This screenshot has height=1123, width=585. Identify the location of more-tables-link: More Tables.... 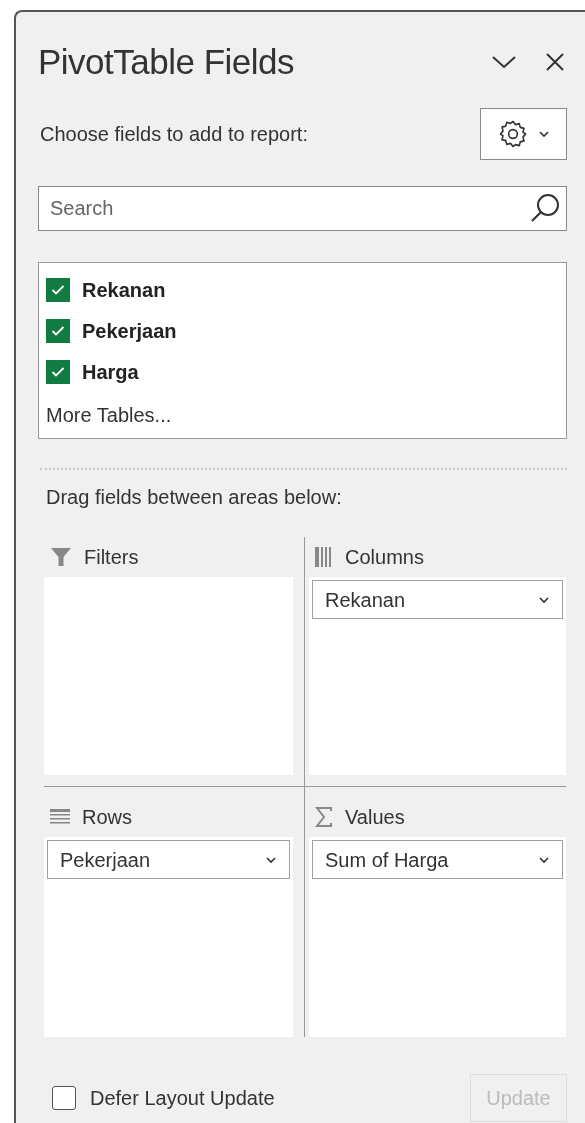
(109, 415).